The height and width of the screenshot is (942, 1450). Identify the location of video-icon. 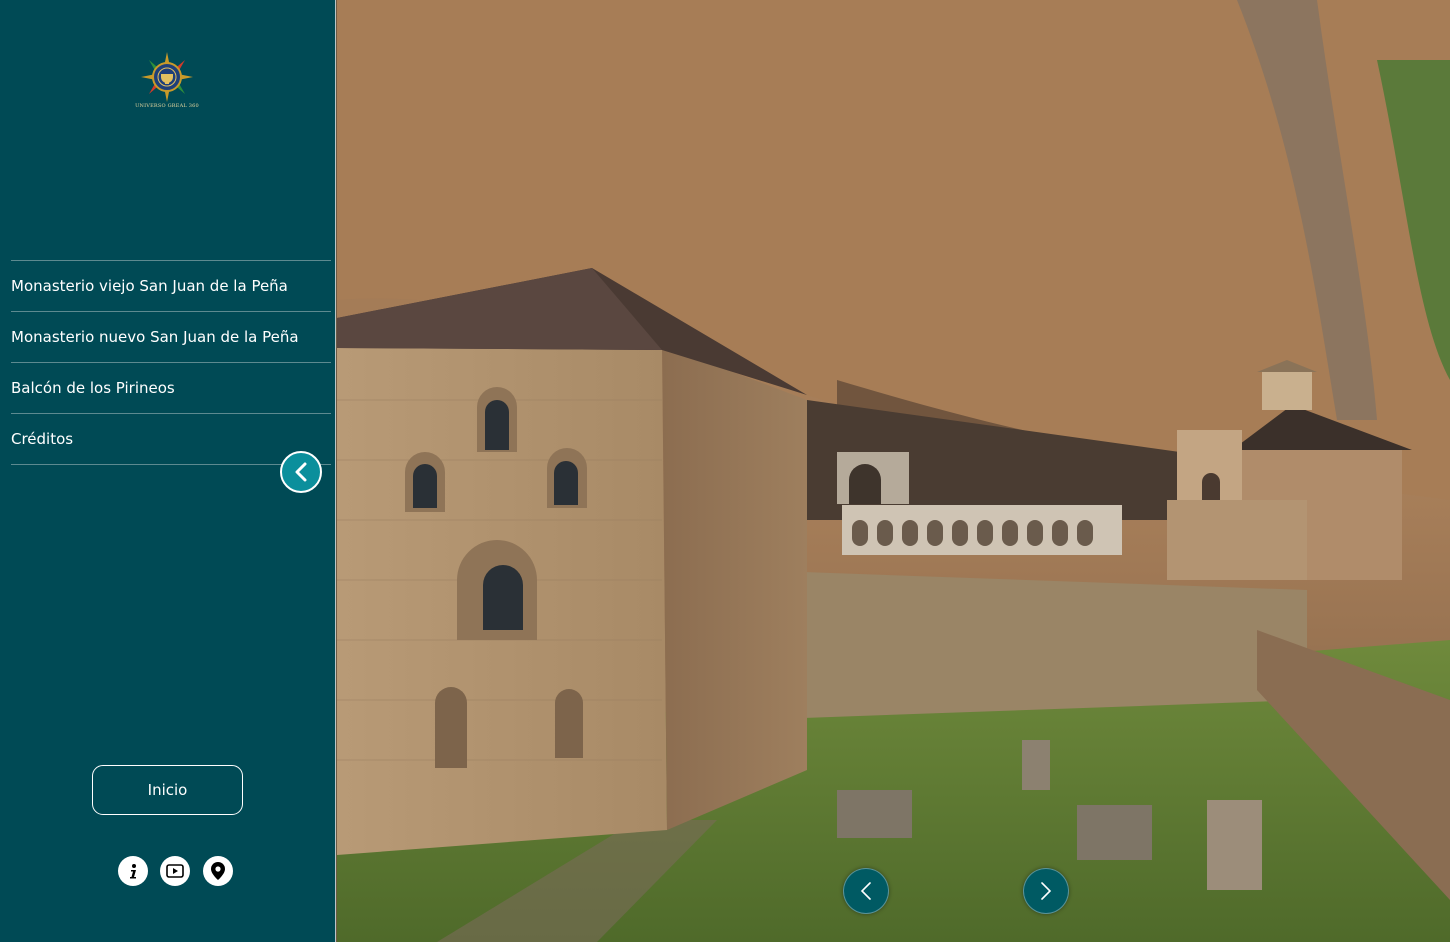
(175, 871).